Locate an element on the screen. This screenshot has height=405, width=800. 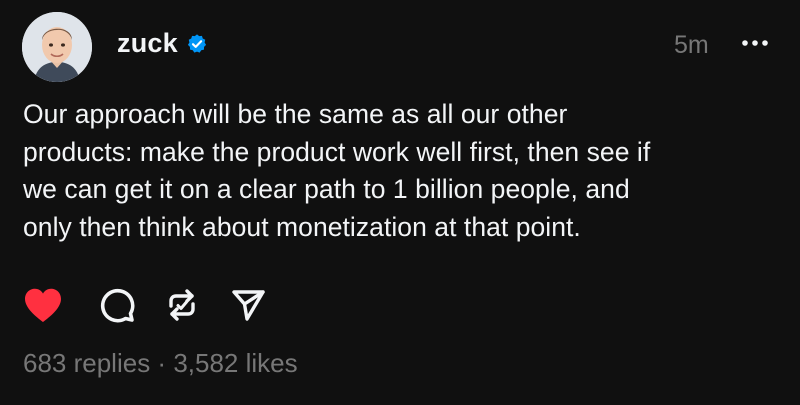
author-row: zuck is located at coordinates (162, 43).